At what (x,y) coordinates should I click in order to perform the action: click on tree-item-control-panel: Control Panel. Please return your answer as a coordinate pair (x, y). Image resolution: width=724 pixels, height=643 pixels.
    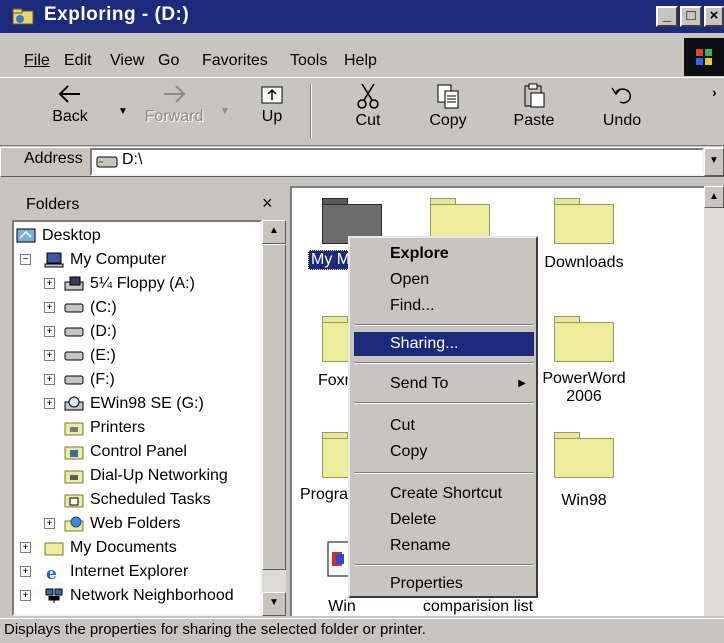
    Looking at the image, I should click on (125, 452).